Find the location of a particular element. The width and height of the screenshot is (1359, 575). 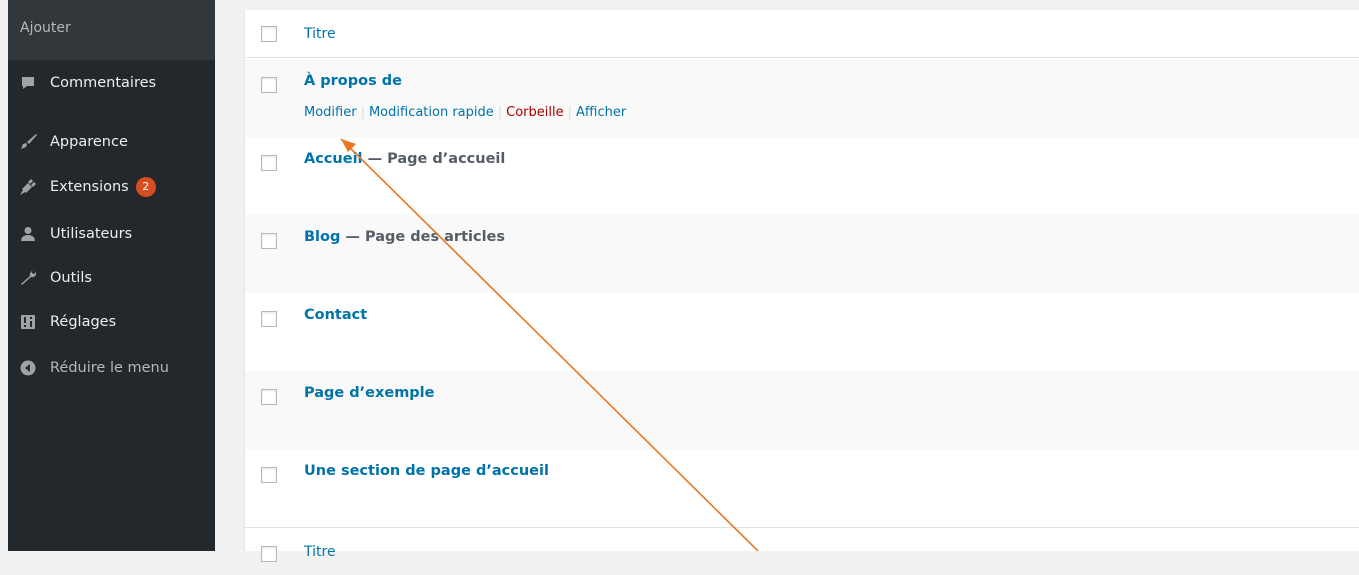

settings-icon is located at coordinates (28, 322).